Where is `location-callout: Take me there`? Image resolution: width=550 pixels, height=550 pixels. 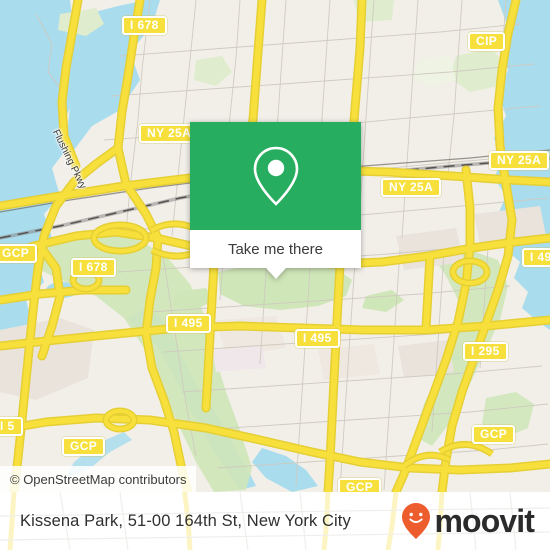
location-callout: Take me there is located at coordinates (275, 200).